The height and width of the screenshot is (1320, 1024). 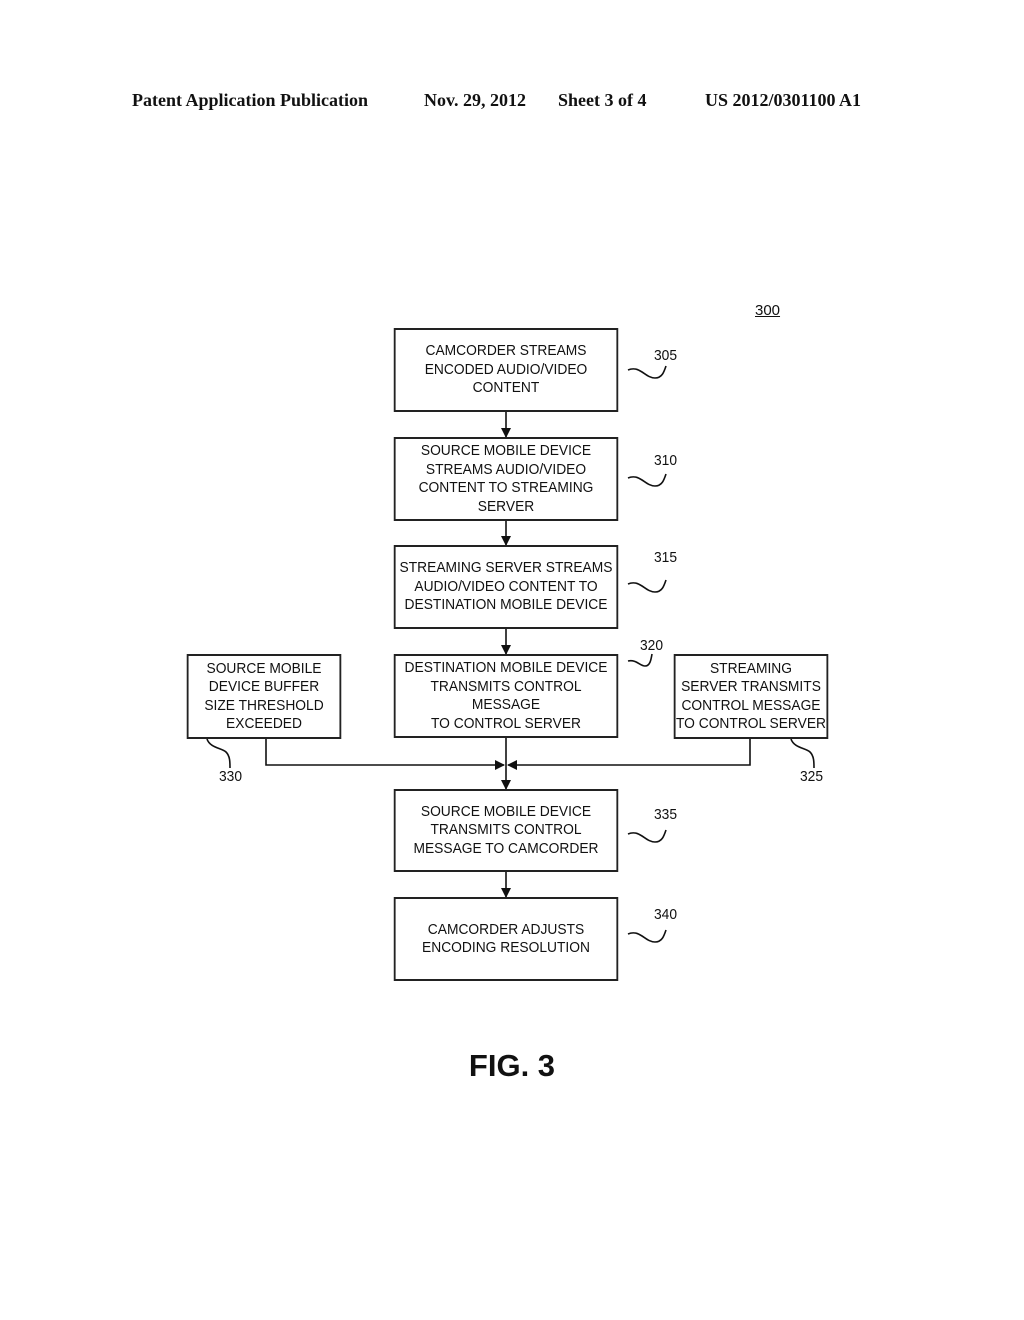 What do you see at coordinates (812, 776) in the screenshot?
I see `ref-label-325: 325` at bounding box center [812, 776].